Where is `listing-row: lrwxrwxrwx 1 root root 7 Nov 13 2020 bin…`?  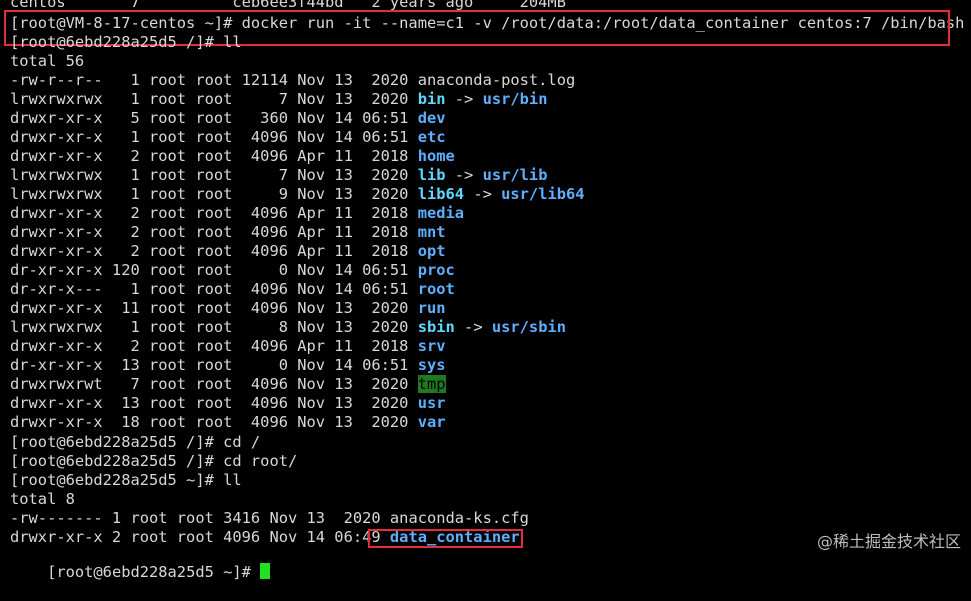
listing-row: lrwxrwxrwx 1 root root 7 Nov 13 2020 bin… is located at coordinates (278, 99).